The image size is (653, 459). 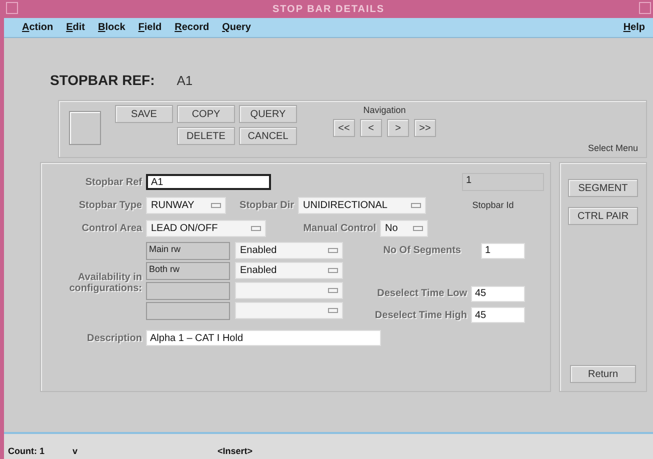 What do you see at coordinates (425, 128) in the screenshot?
I see `navigation-button: >>` at bounding box center [425, 128].